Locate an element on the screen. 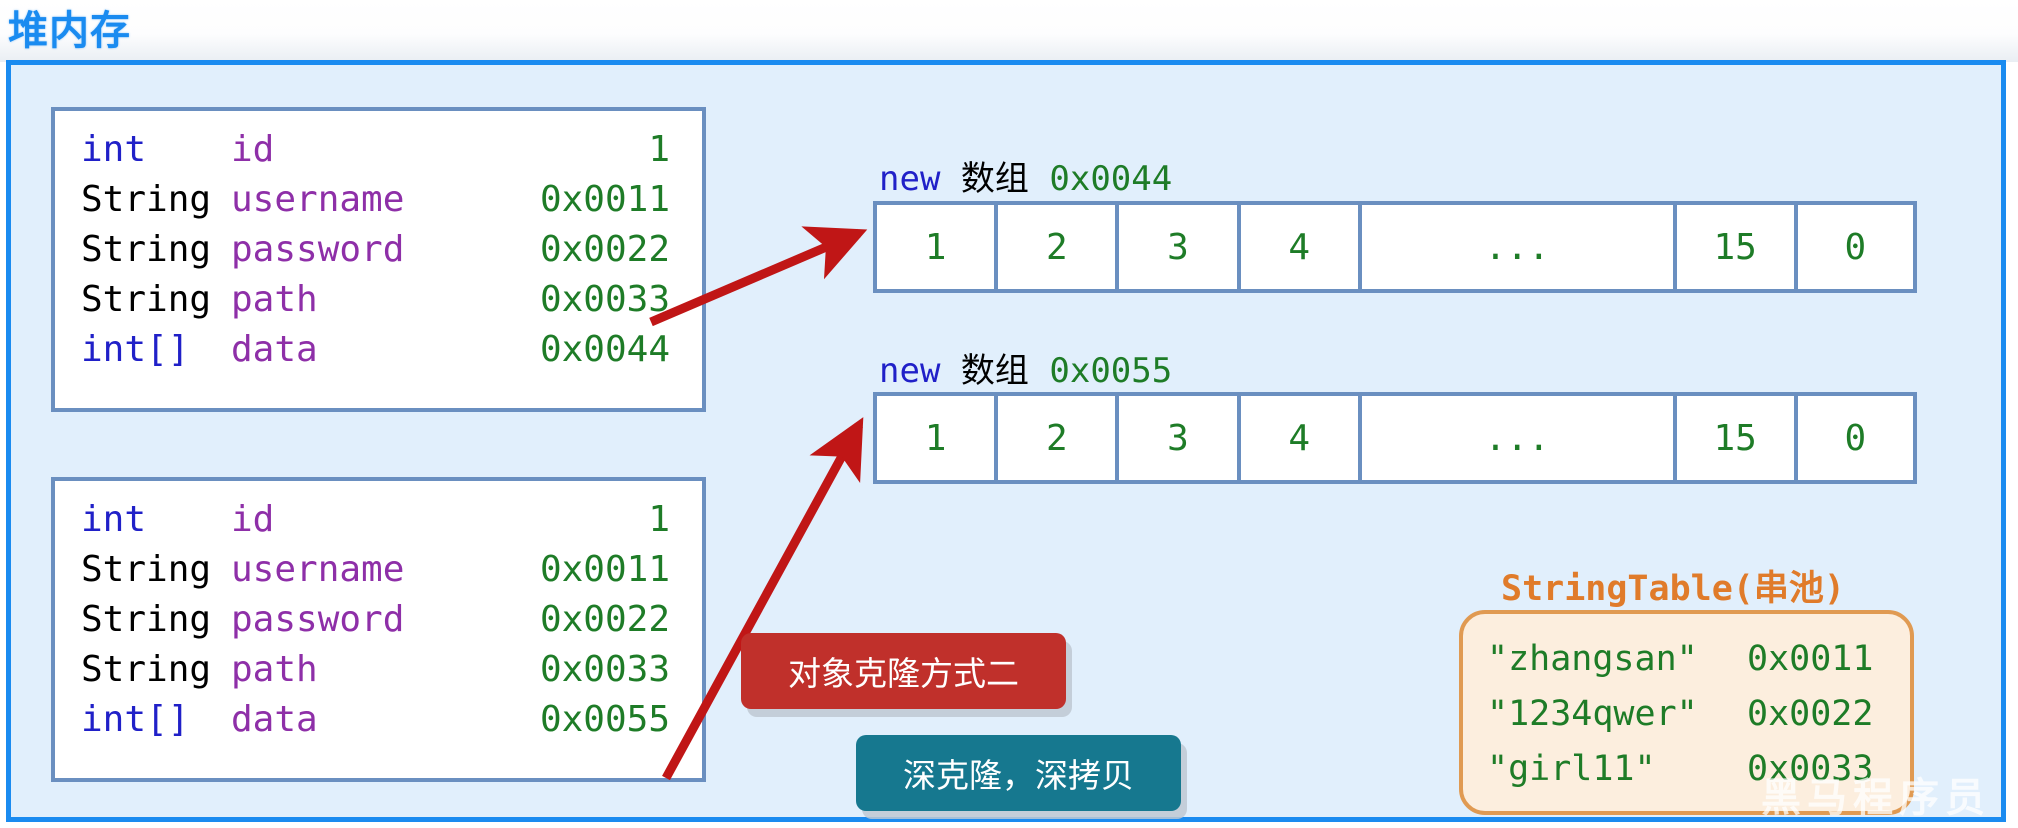 The width and height of the screenshot is (2018, 828). array-2-row: 1 2 3 4 ... 15 0 is located at coordinates (1395, 438).